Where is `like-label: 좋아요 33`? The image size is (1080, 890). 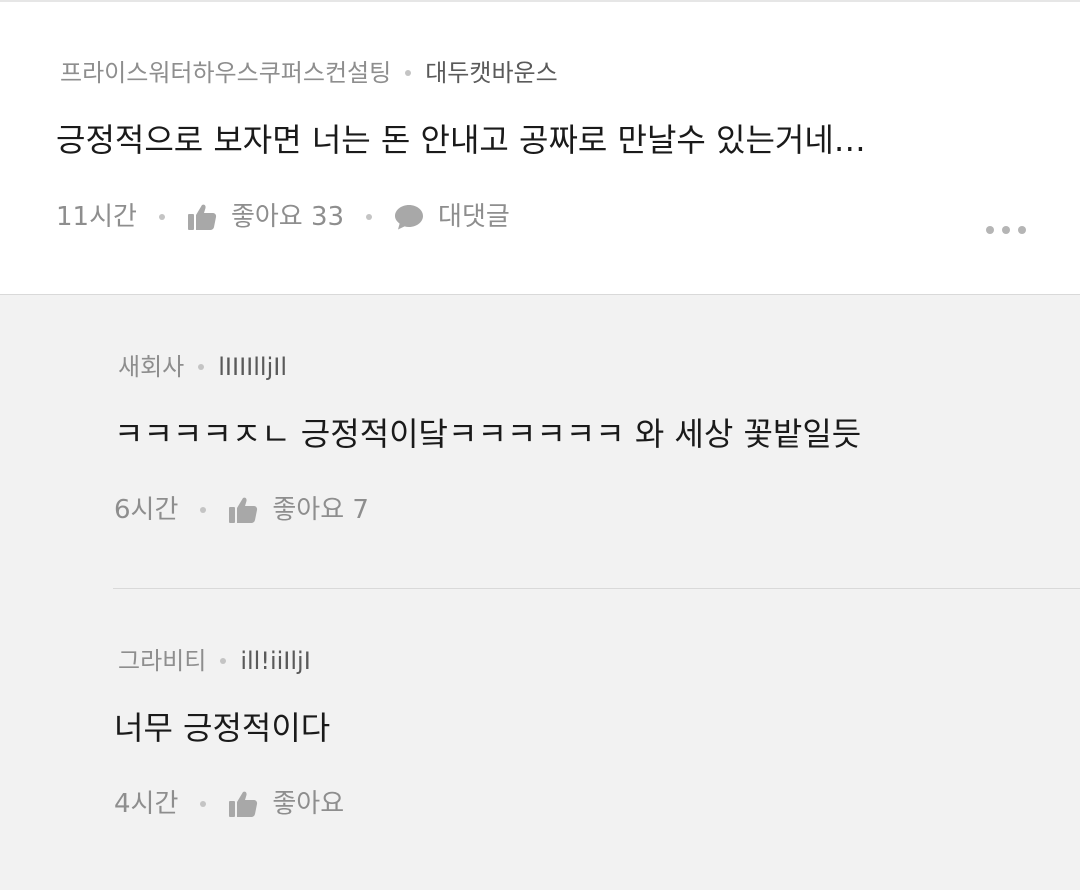 like-label: 좋아요 33 is located at coordinates (287, 217).